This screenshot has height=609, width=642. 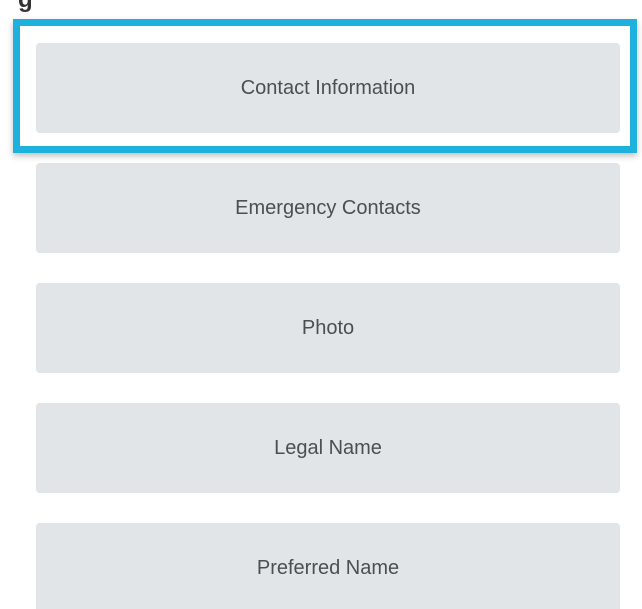 I want to click on contact-information-button: Contact Information, so click(x=328, y=88).